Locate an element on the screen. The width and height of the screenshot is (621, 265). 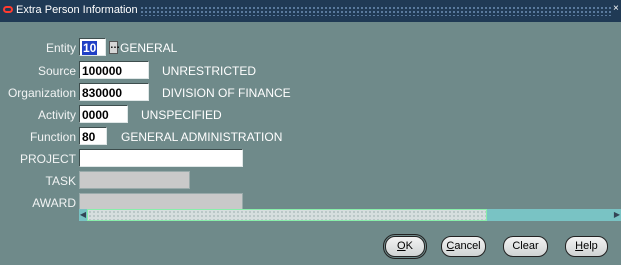
project-label: PROJECT is located at coordinates (47, 159).